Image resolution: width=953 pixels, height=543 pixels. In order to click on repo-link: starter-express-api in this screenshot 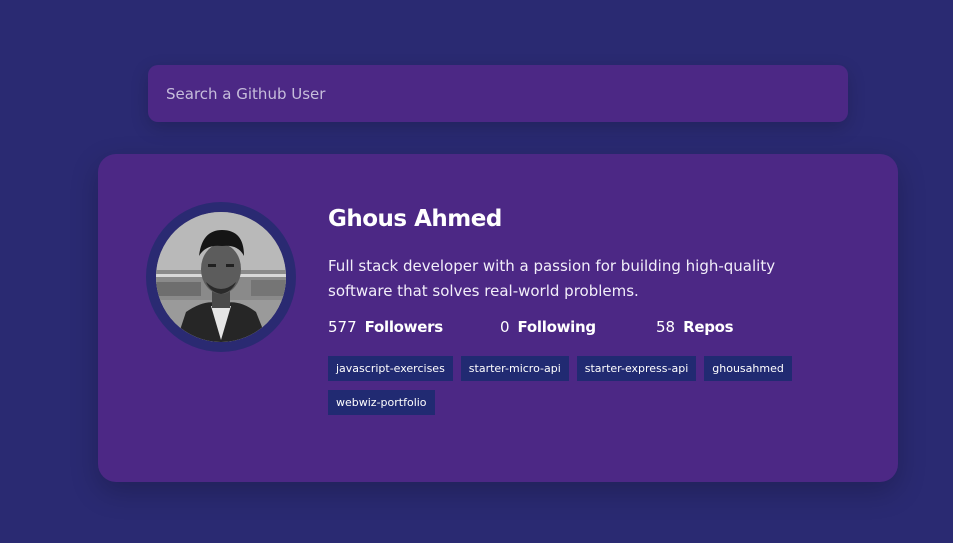, I will do `click(636, 368)`.